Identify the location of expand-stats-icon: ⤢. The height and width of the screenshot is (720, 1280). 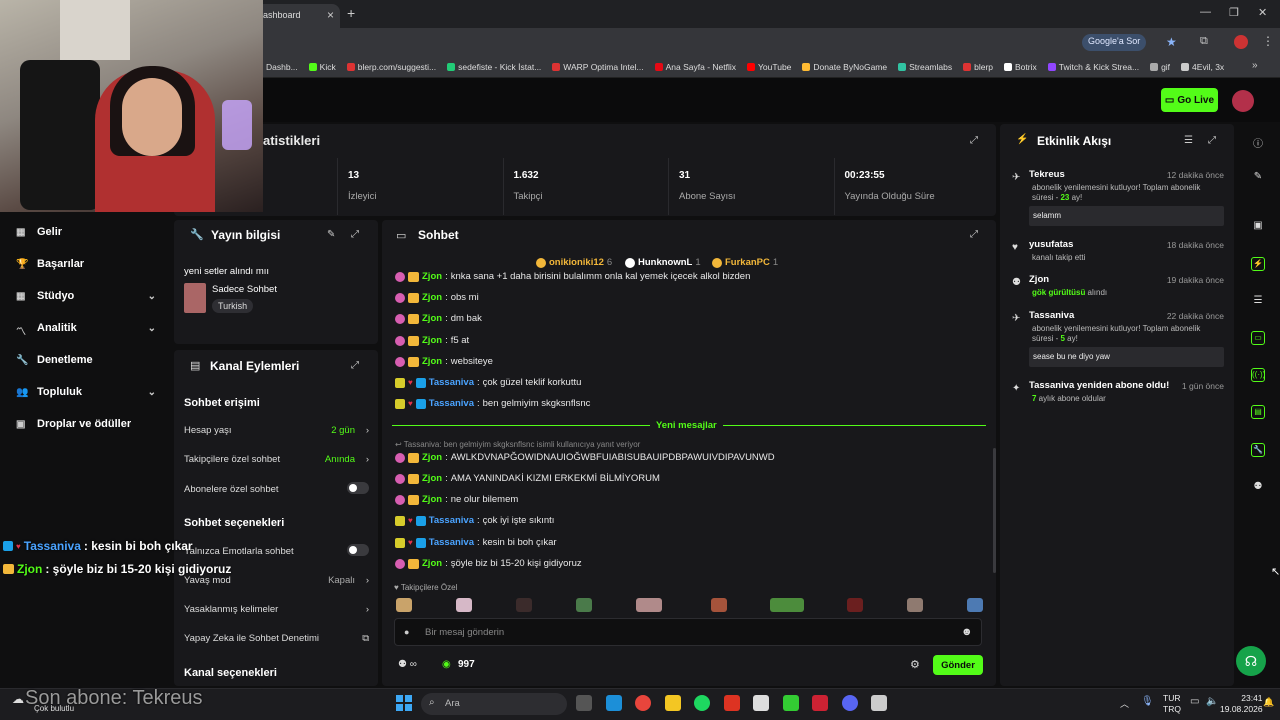
(974, 140).